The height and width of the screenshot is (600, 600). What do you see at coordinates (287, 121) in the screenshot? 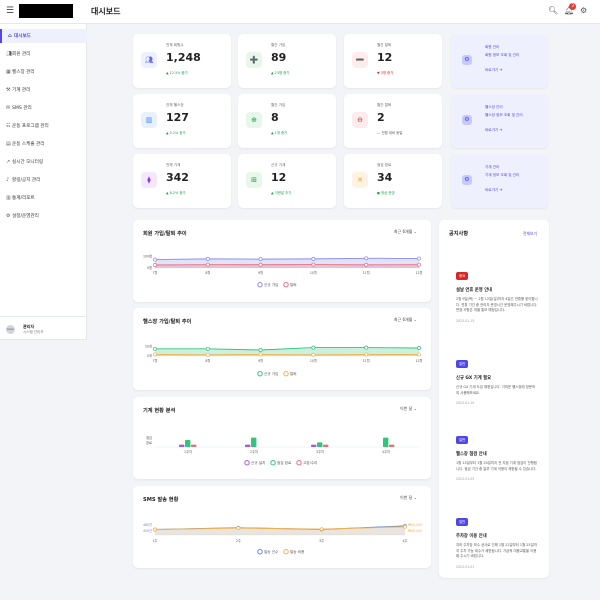
I see `stat-card: ⊕ 월간 가입 8 ▲ 1개 증가` at bounding box center [287, 121].